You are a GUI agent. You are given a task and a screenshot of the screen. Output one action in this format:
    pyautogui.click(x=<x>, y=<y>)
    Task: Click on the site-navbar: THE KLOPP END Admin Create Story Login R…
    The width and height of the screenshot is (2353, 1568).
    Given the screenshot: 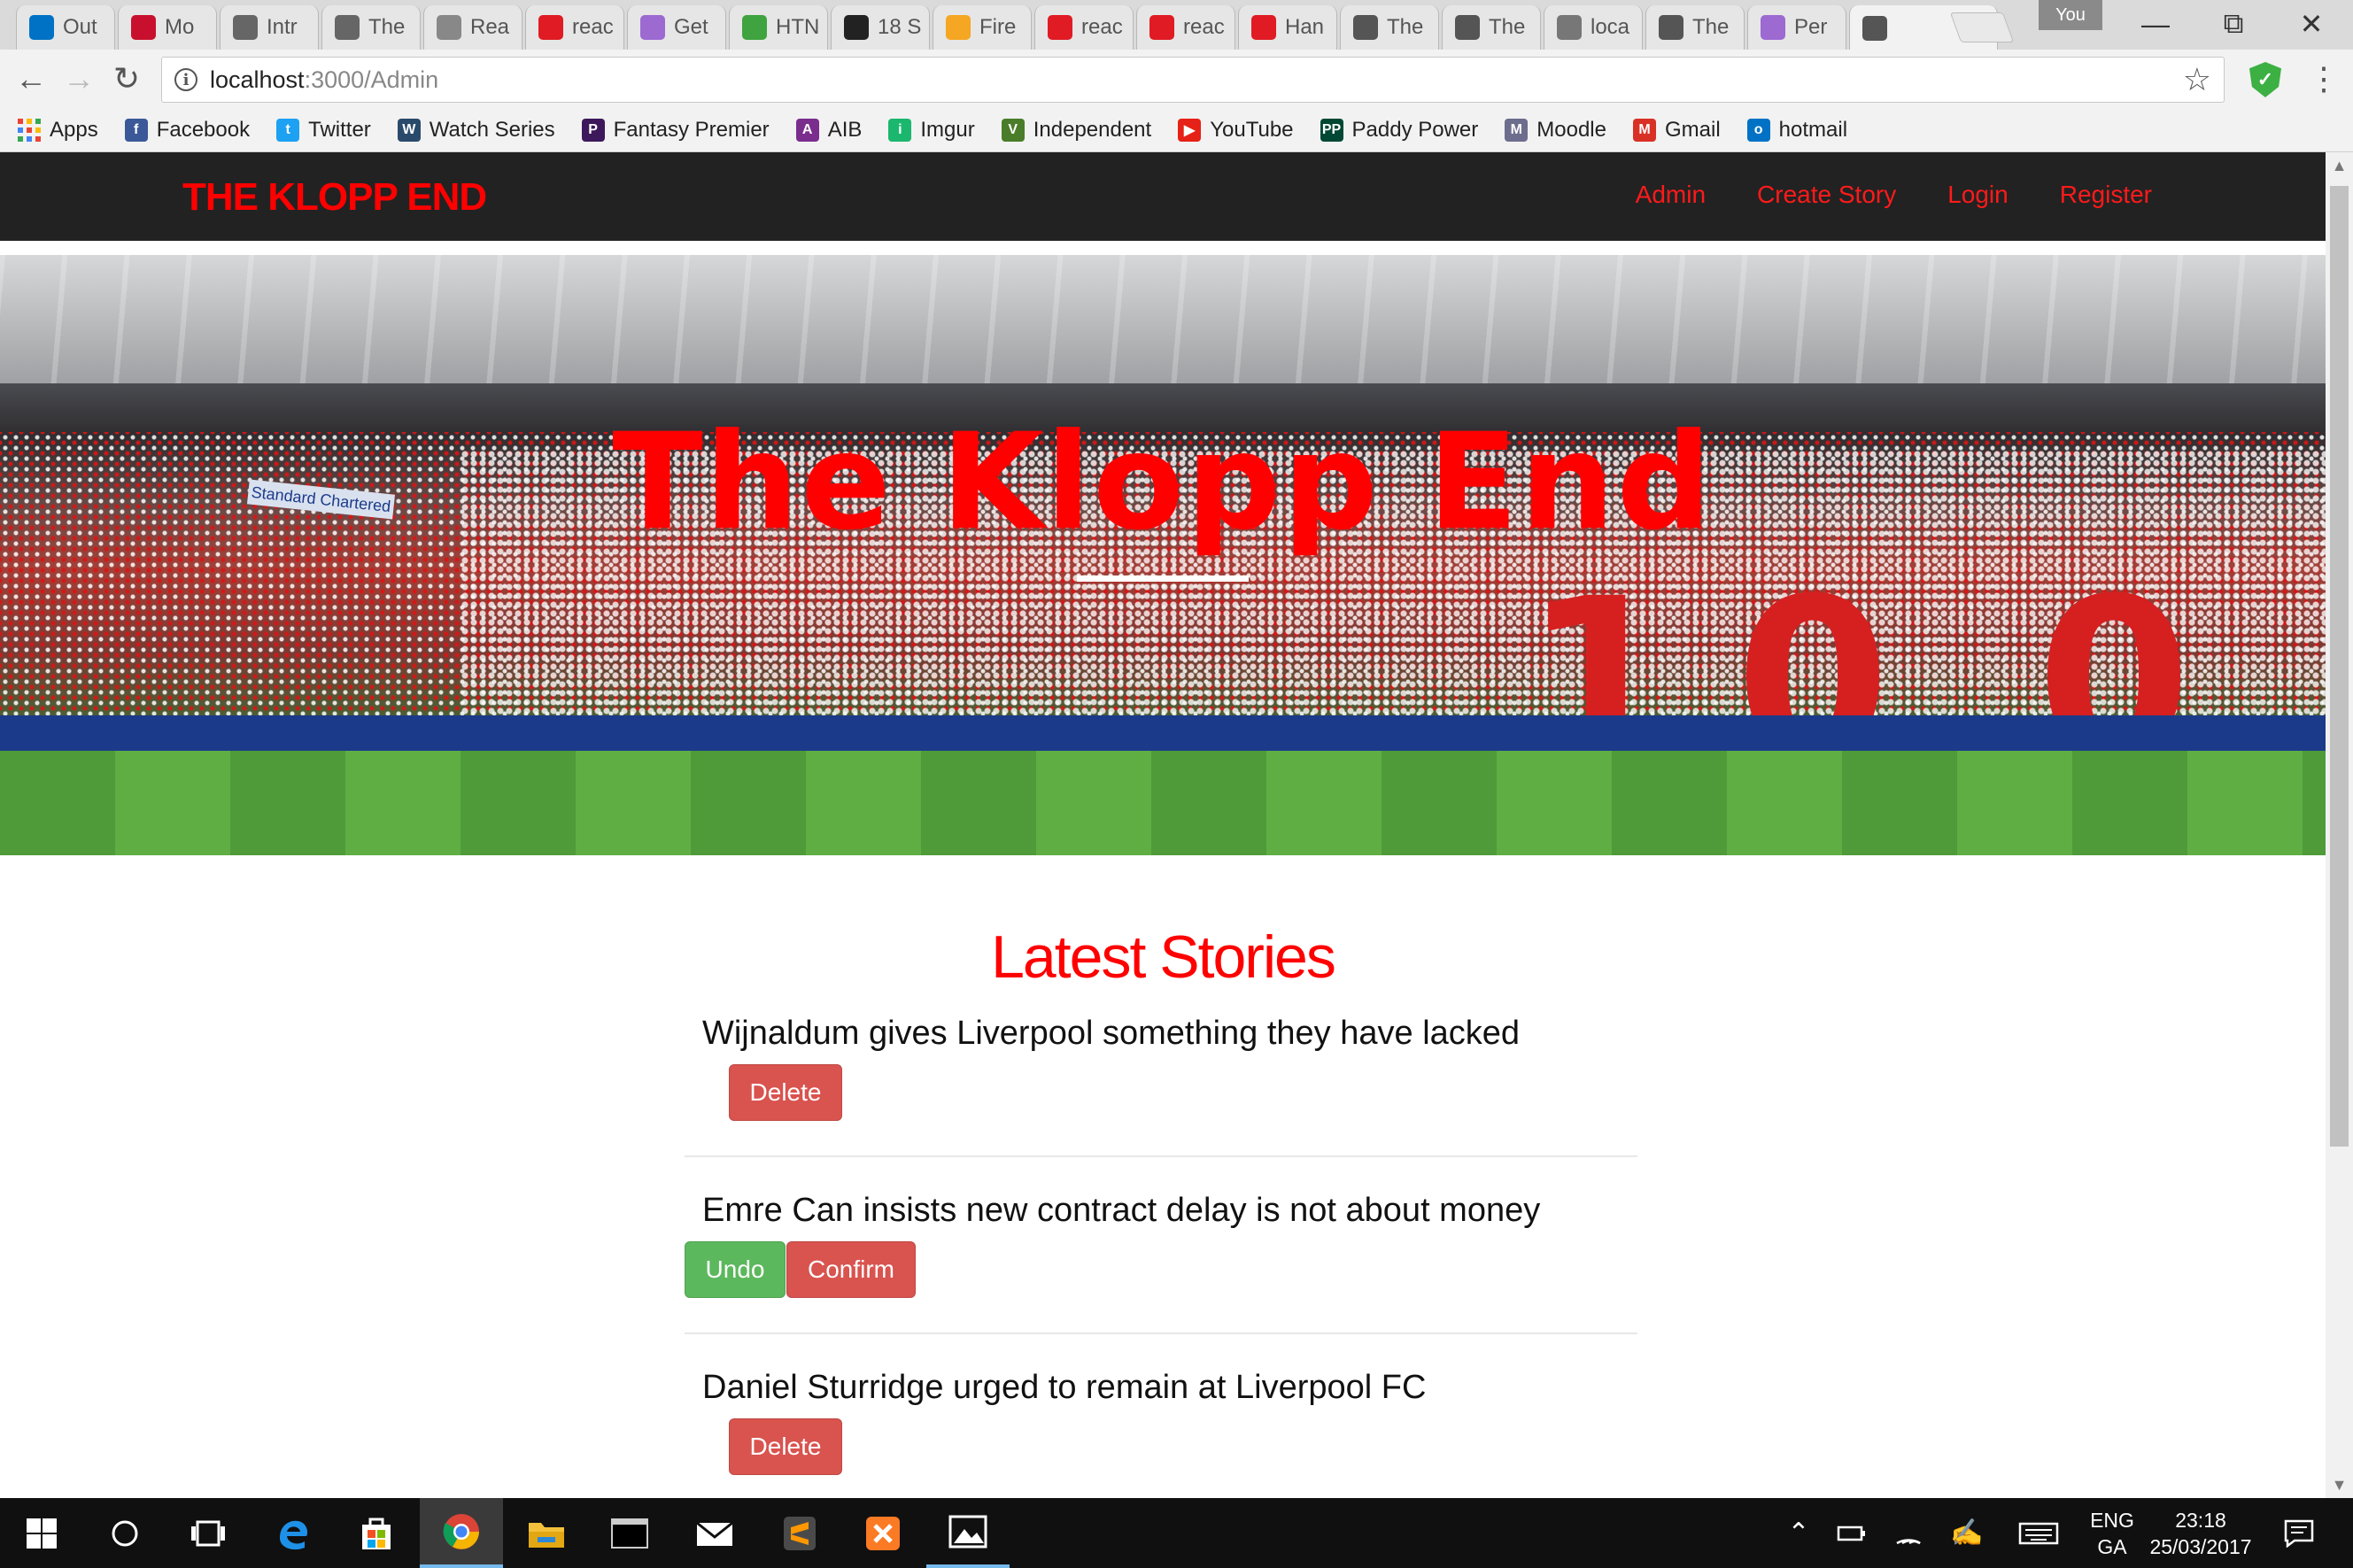 What is the action you would take?
    pyautogui.click(x=1163, y=197)
    